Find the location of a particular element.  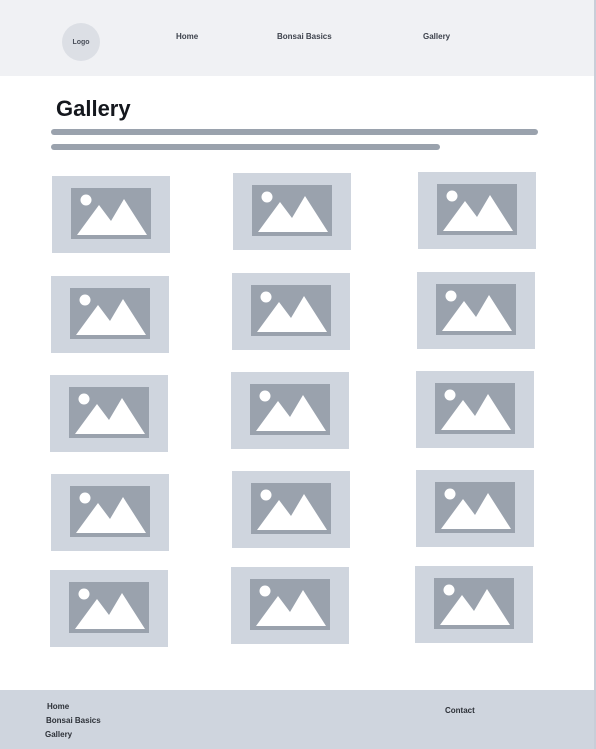

footer-bonsai-basics-link: Bonsai Basics is located at coordinates (73, 720).